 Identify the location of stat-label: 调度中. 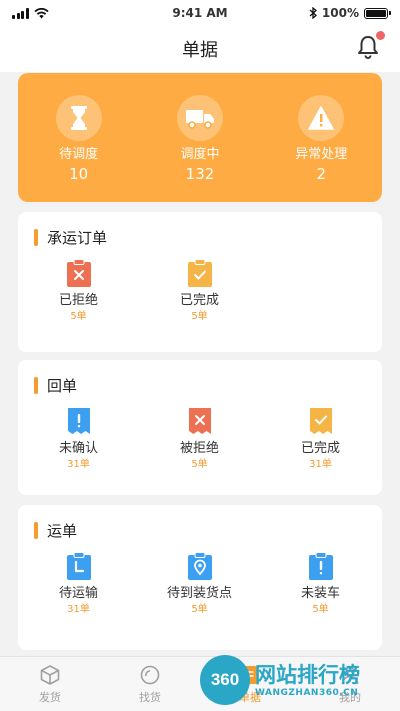
(200, 154).